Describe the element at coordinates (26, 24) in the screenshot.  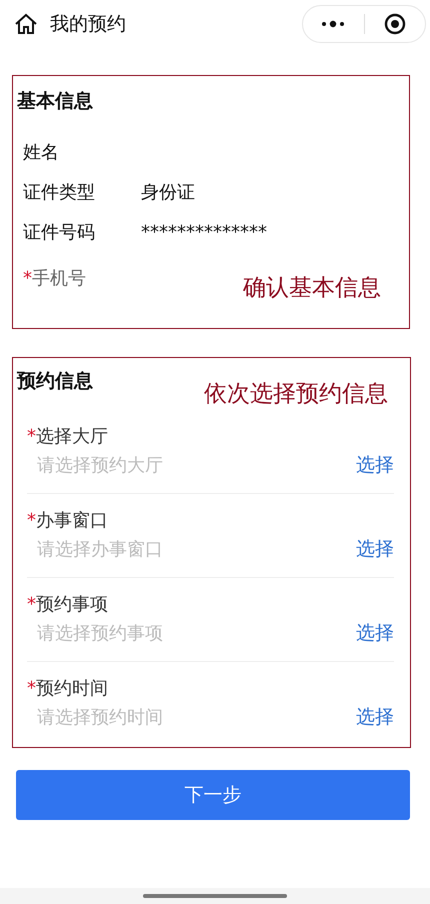
I see `home-icon` at that location.